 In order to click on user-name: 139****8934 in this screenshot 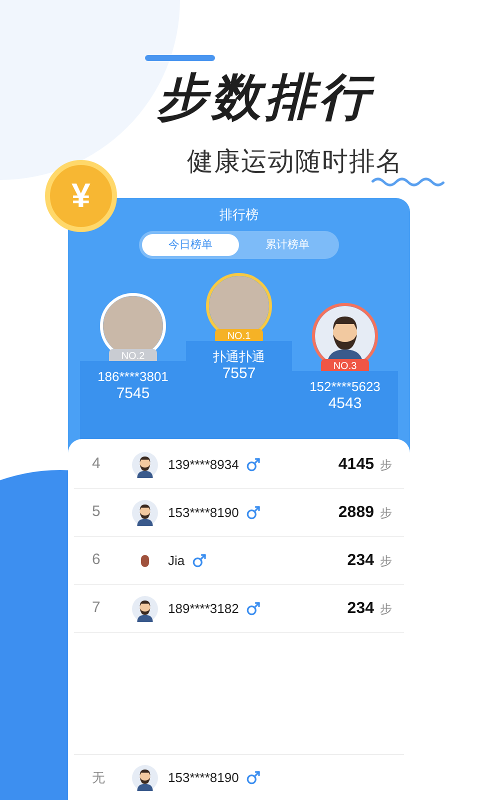, I will do `click(203, 465)`.